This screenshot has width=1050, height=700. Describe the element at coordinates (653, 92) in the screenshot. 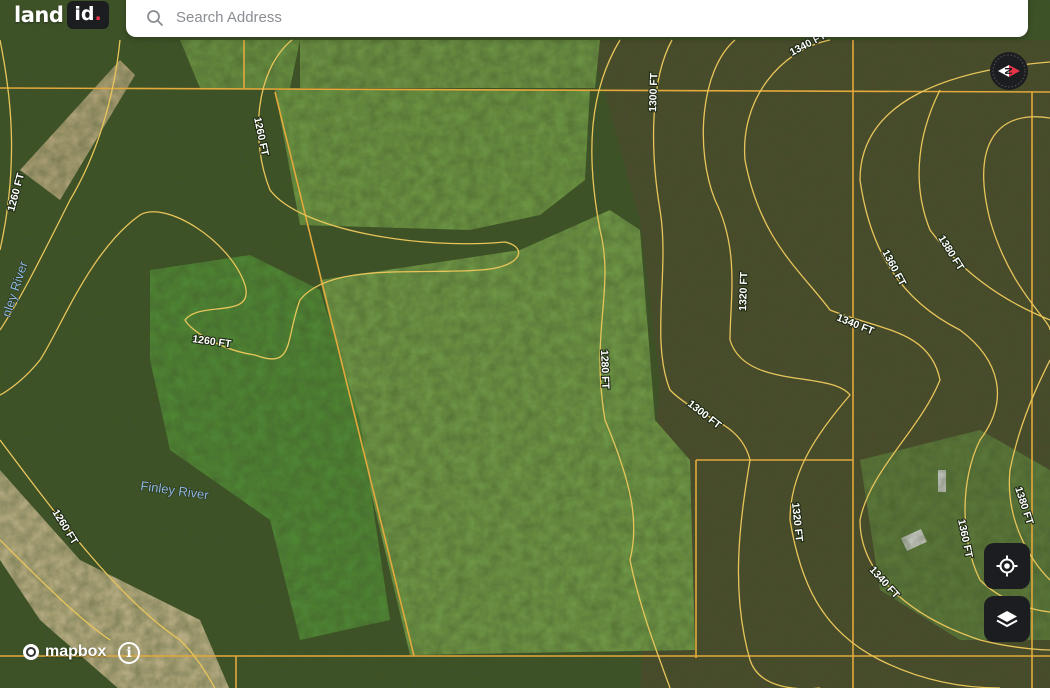

I see `contour-label-1300-top: 1300 FT` at that location.